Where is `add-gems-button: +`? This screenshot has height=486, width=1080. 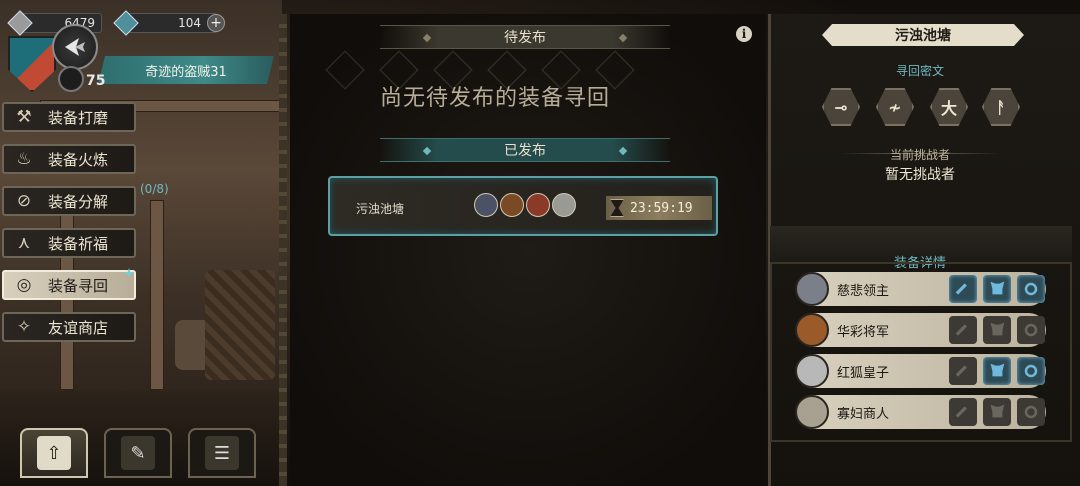 add-gems-button: + is located at coordinates (216, 23).